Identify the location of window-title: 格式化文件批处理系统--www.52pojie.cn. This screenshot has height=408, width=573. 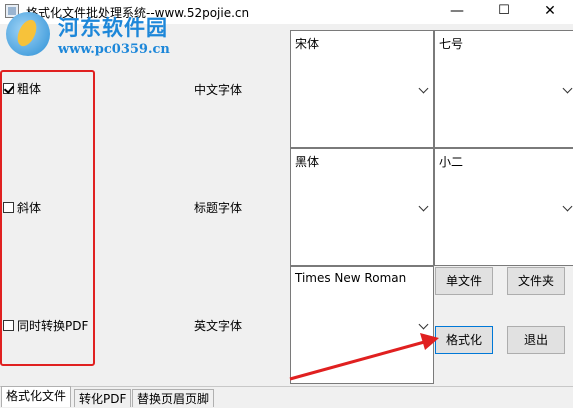
(138, 13).